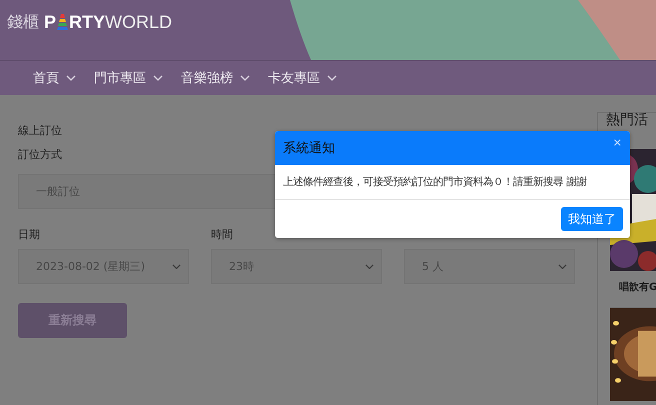 The height and width of the screenshot is (405, 656). Describe the element at coordinates (627, 120) in the screenshot. I see `section-title: 熱門活` at that location.